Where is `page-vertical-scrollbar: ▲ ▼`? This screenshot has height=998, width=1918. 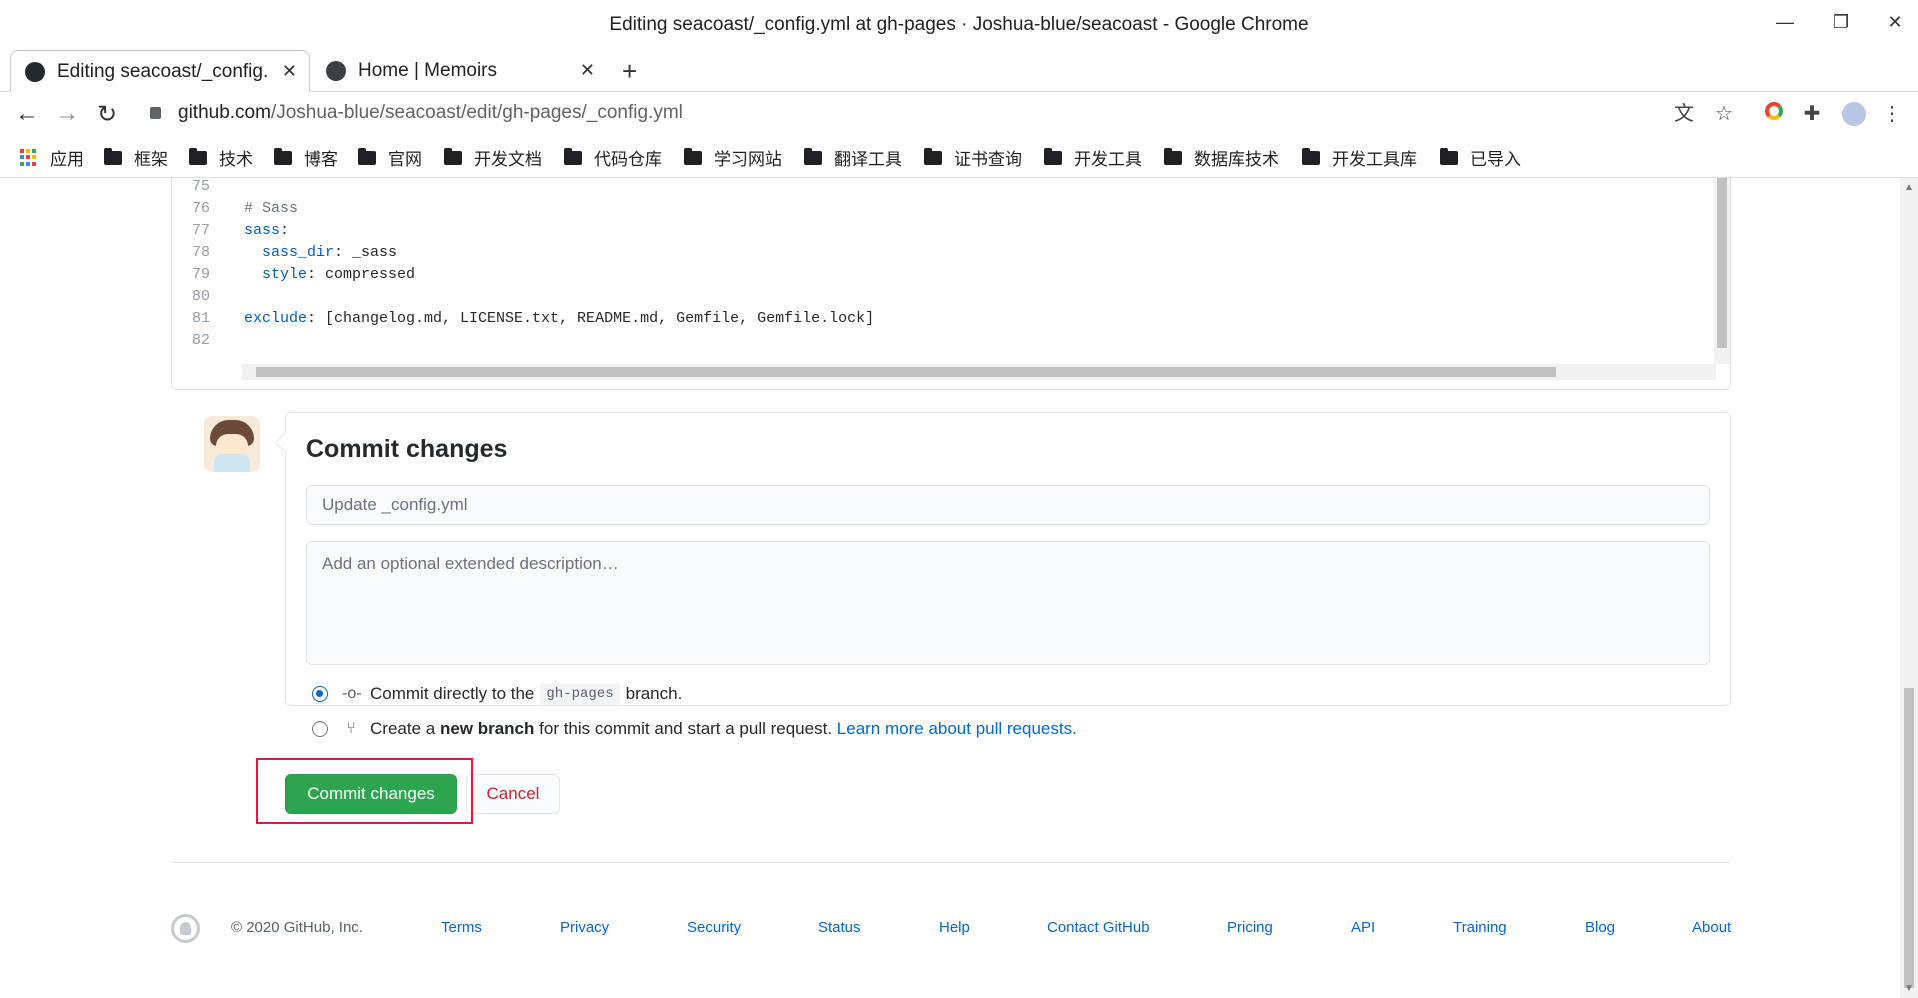
page-vertical-scrollbar: ▲ ▼ is located at coordinates (1909, 588).